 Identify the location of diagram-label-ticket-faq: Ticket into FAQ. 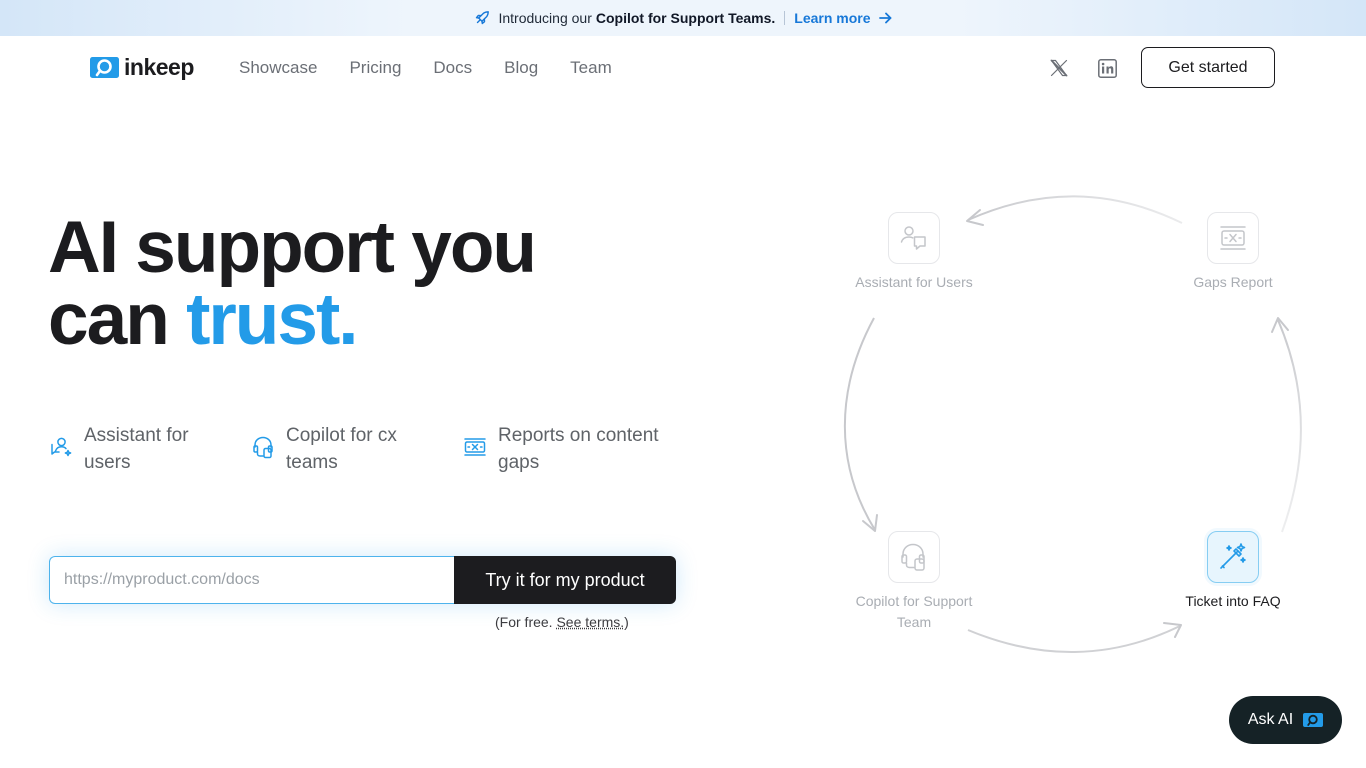
(1233, 601).